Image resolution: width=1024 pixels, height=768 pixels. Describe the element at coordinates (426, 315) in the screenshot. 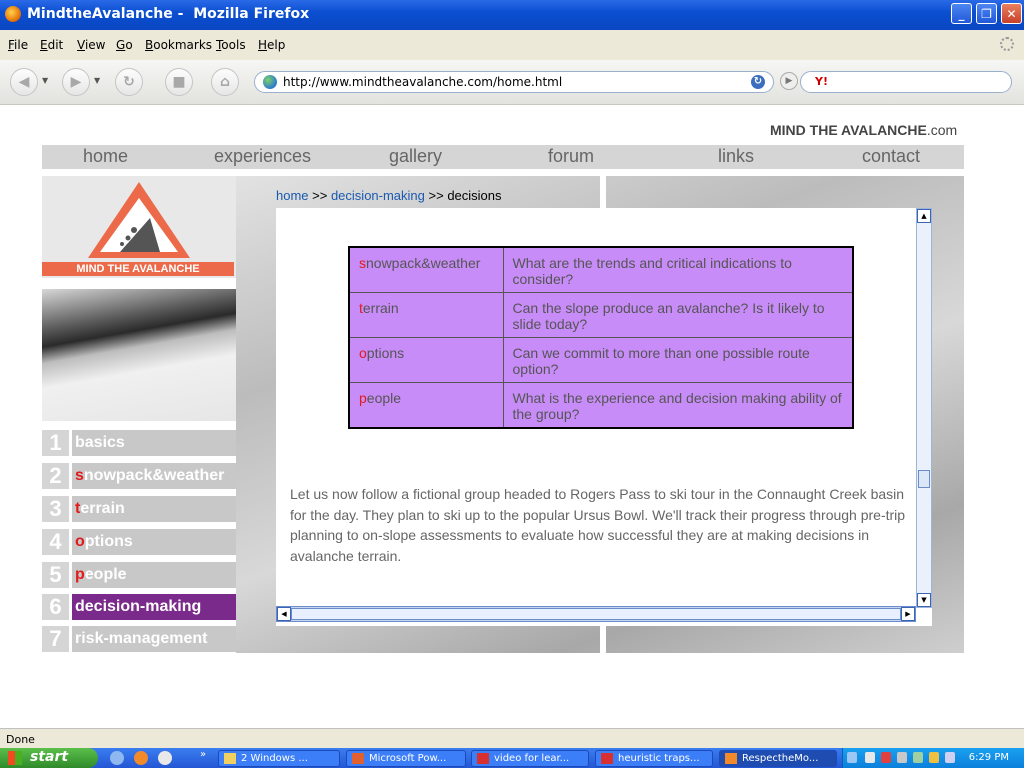

I see `table-cell-topic: terrain` at that location.